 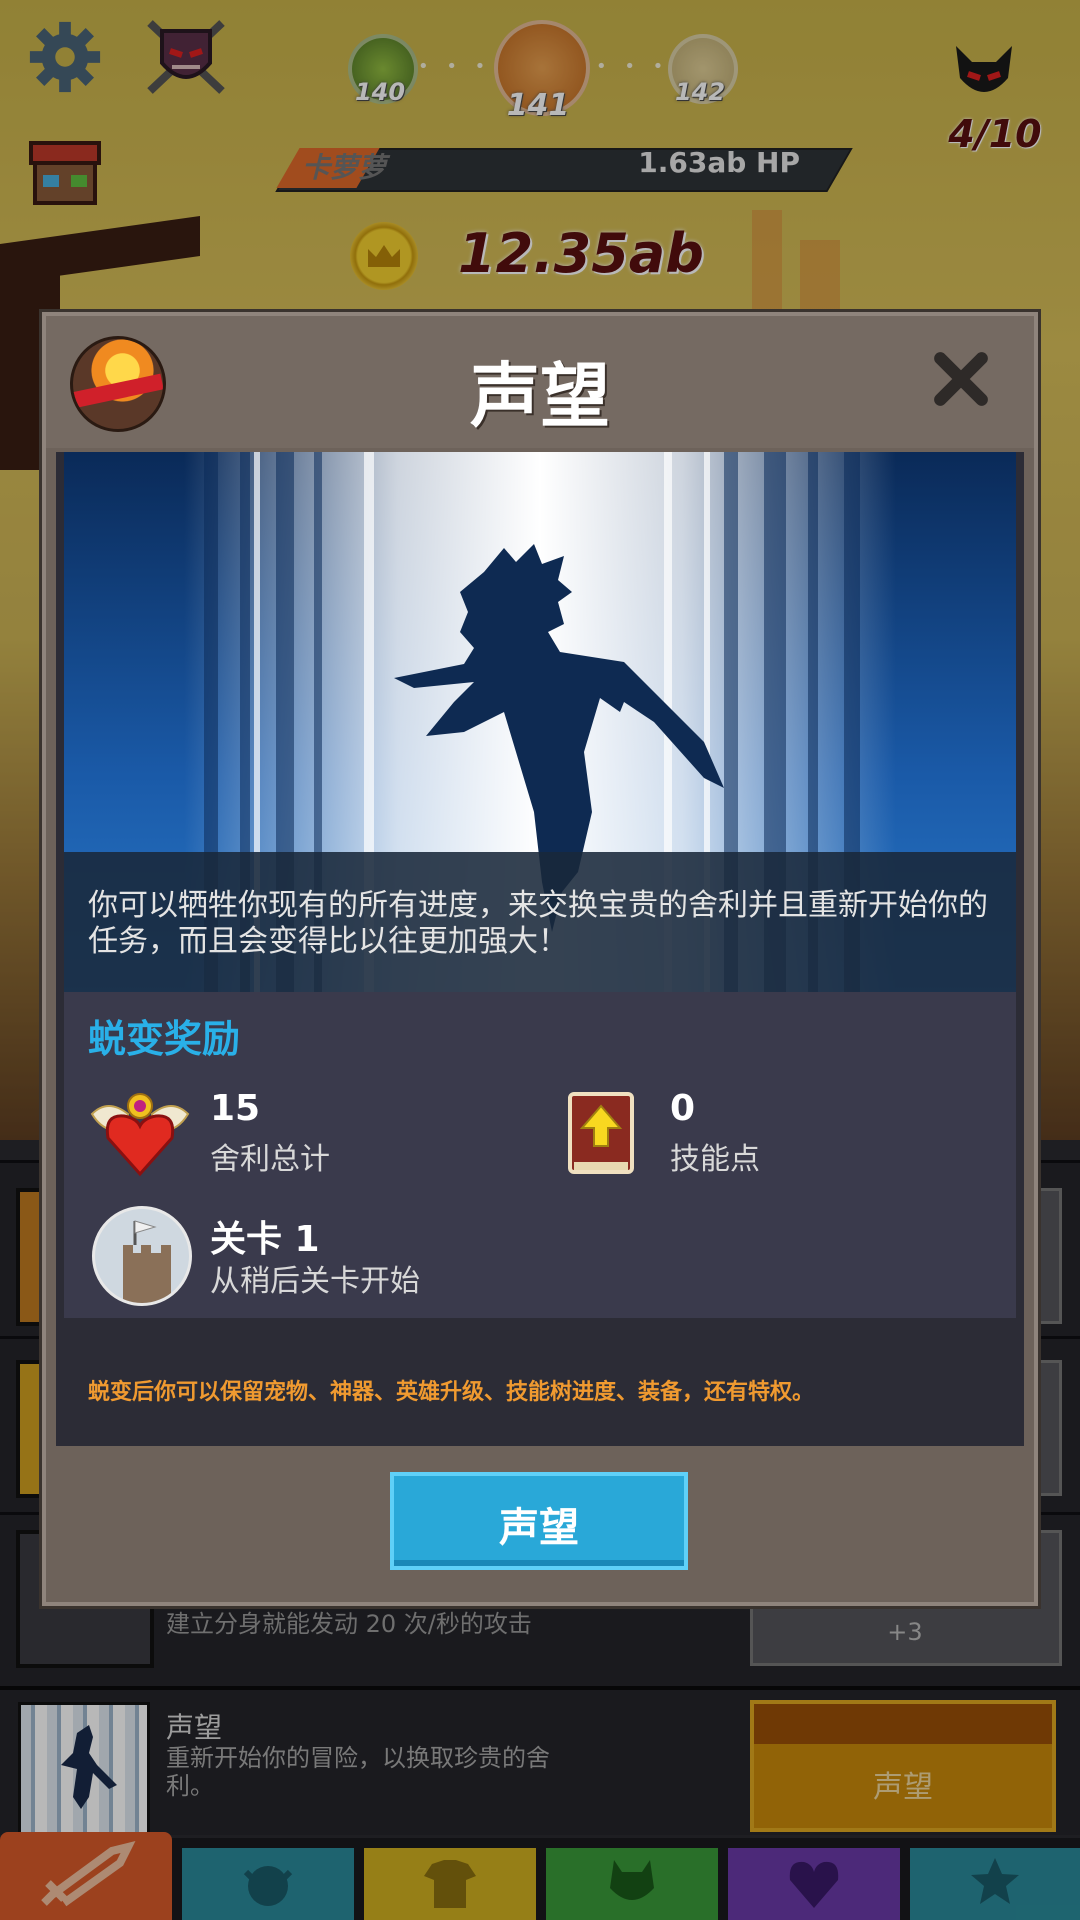 What do you see at coordinates (315, 1281) in the screenshot?
I see `stage-label: 从稍后关卡开始` at bounding box center [315, 1281].